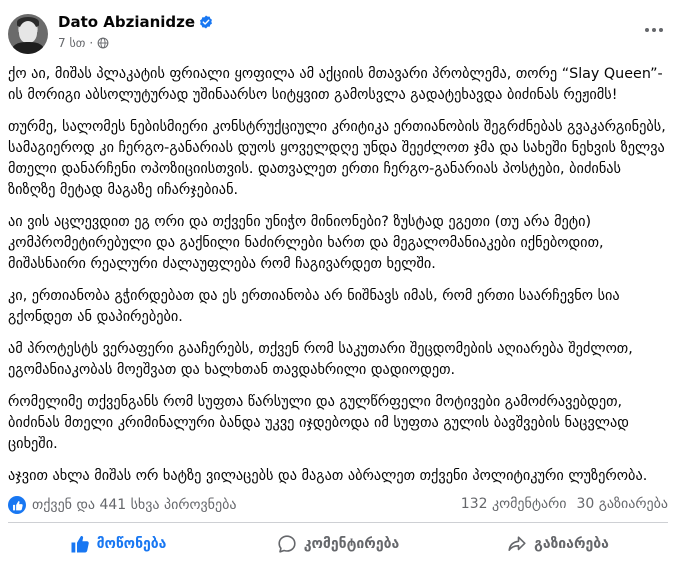 This screenshot has height=564, width=676. Describe the element at coordinates (517, 543) in the screenshot. I see `share-icon` at that location.